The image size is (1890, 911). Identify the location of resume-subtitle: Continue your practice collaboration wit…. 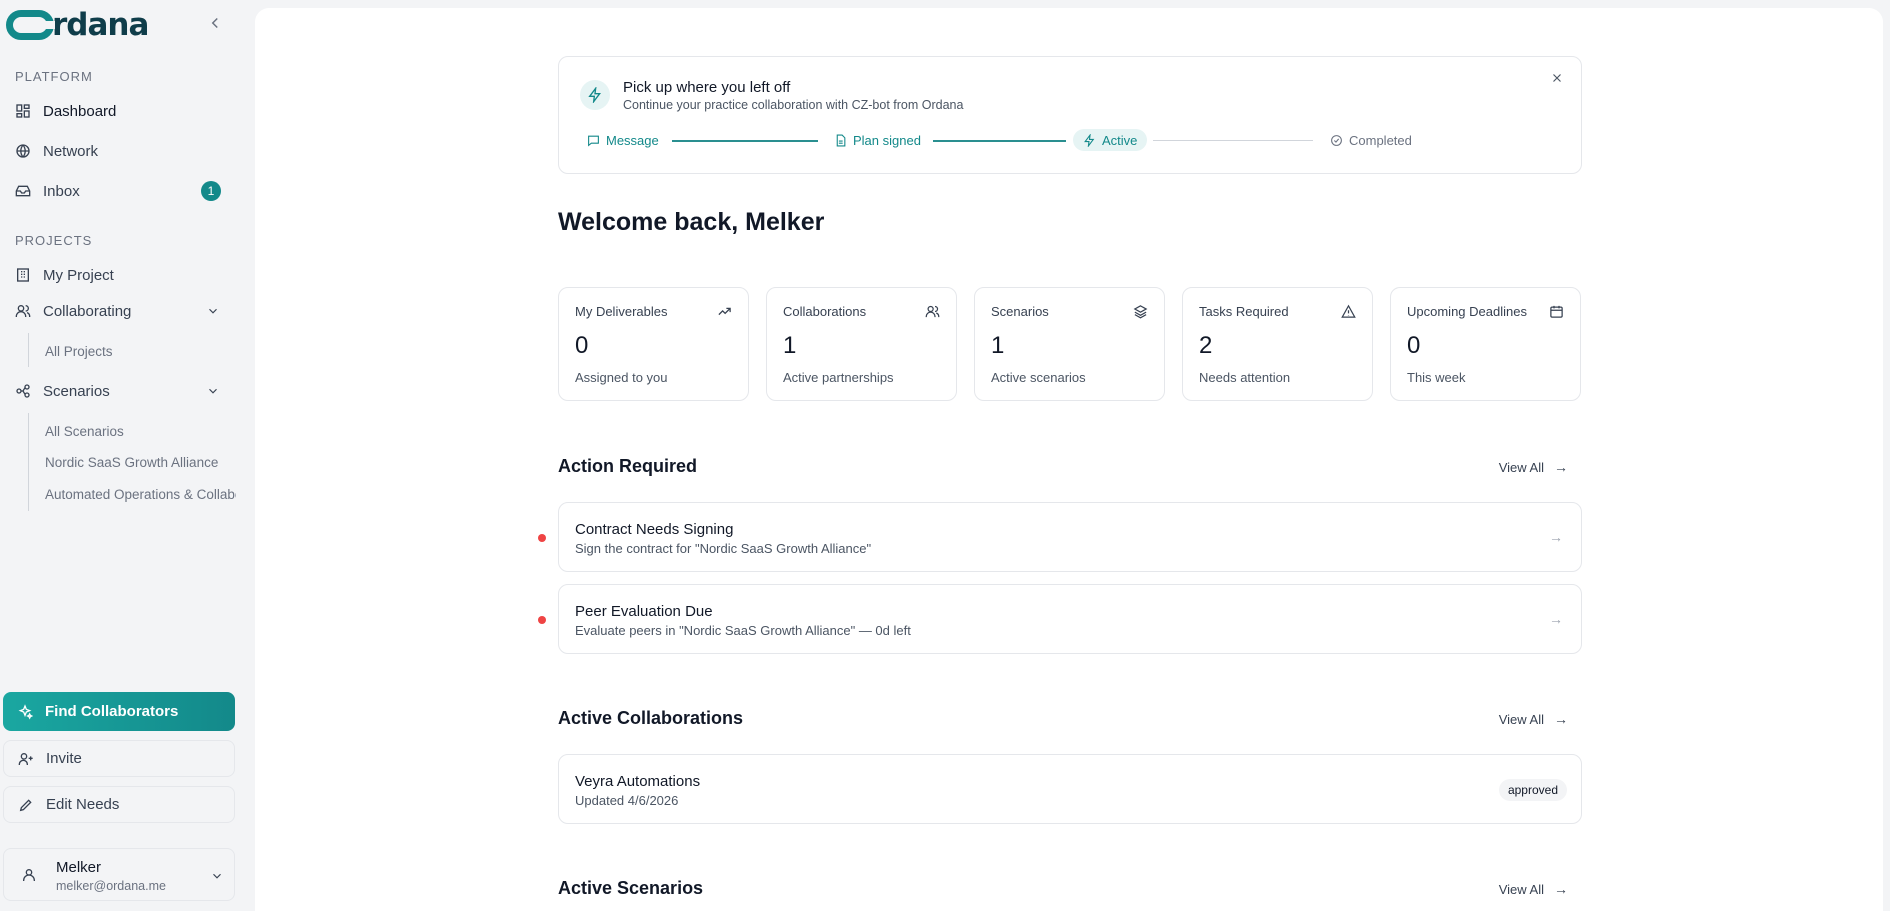
(793, 105).